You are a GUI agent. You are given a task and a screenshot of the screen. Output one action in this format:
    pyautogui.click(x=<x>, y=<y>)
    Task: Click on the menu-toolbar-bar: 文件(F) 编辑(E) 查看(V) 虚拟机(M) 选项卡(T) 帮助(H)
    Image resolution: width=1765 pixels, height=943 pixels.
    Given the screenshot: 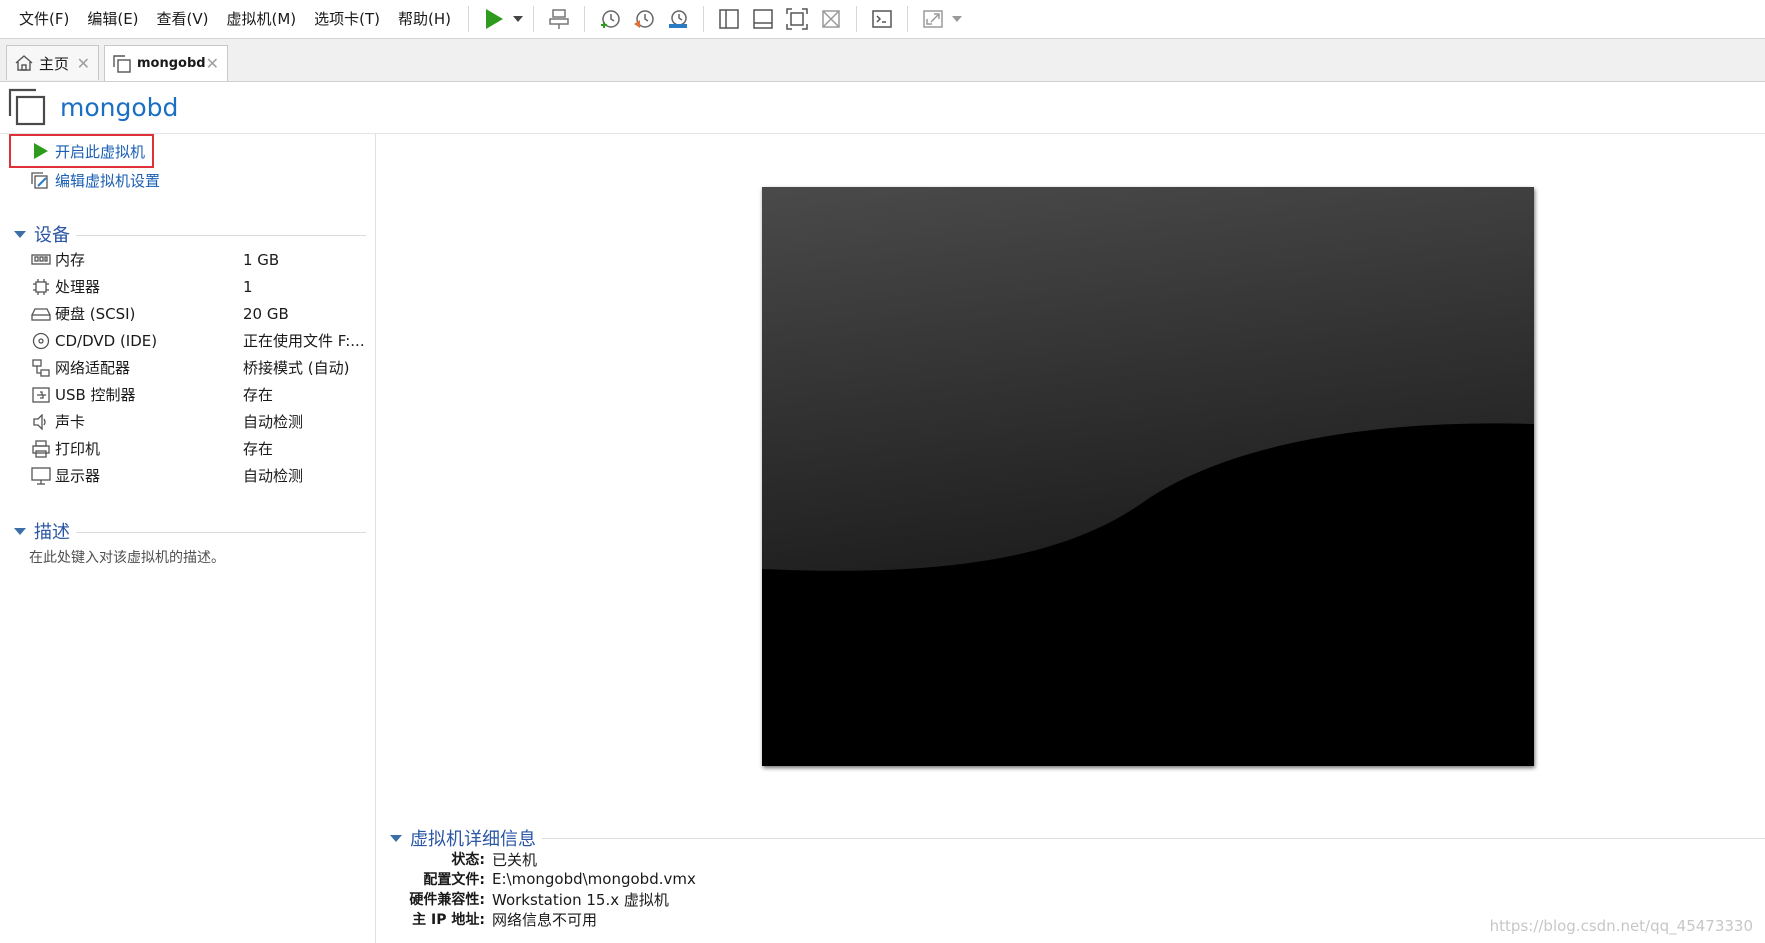 What is the action you would take?
    pyautogui.click(x=882, y=19)
    